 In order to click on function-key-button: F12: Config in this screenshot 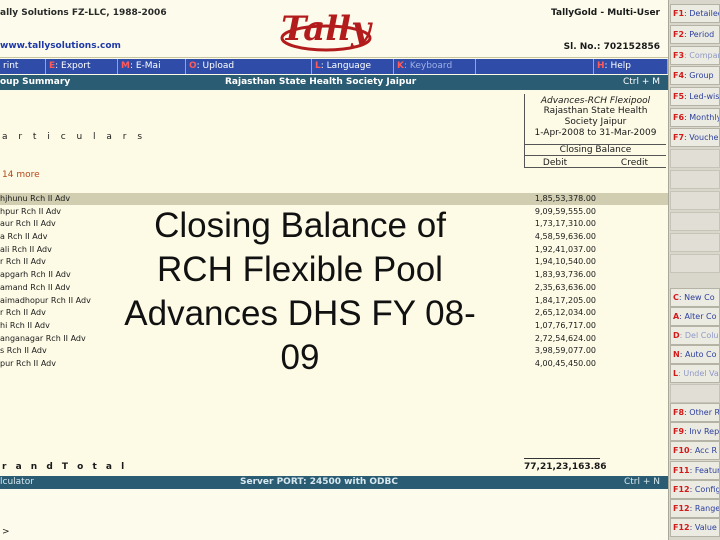, I will do `click(695, 489)`.